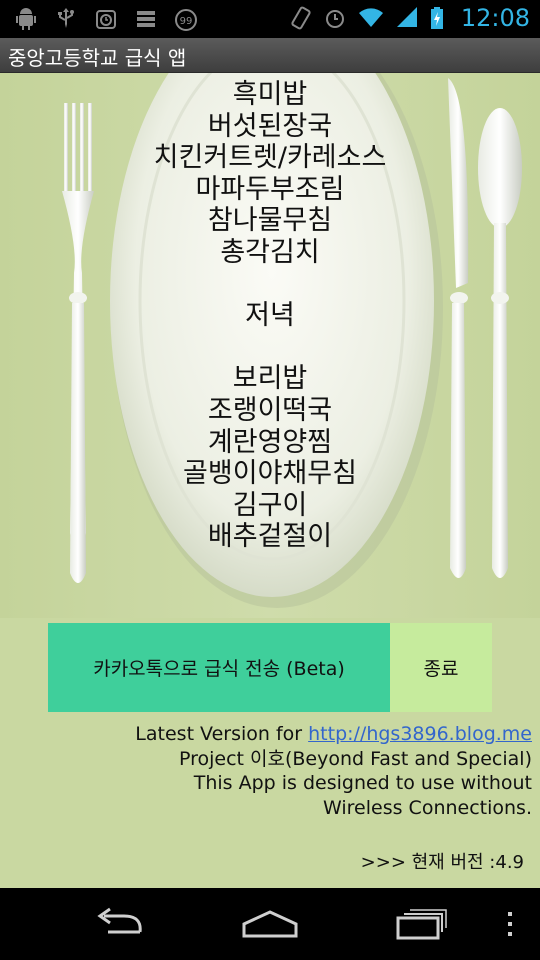 The height and width of the screenshot is (960, 540). Describe the element at coordinates (222, 734) in the screenshot. I see `latest-version-prefix: Latest Version for` at that location.